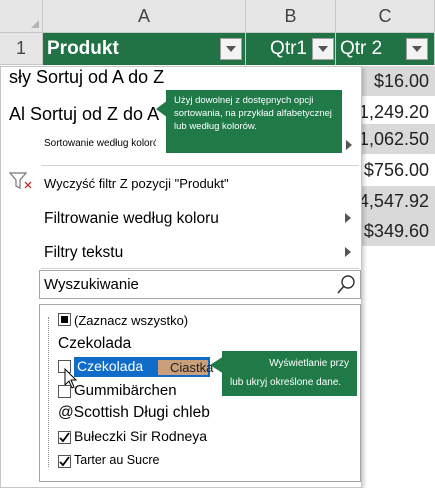  Describe the element at coordinates (95, 343) in the screenshot. I see `list-group-czekolada: Czekolada` at that location.